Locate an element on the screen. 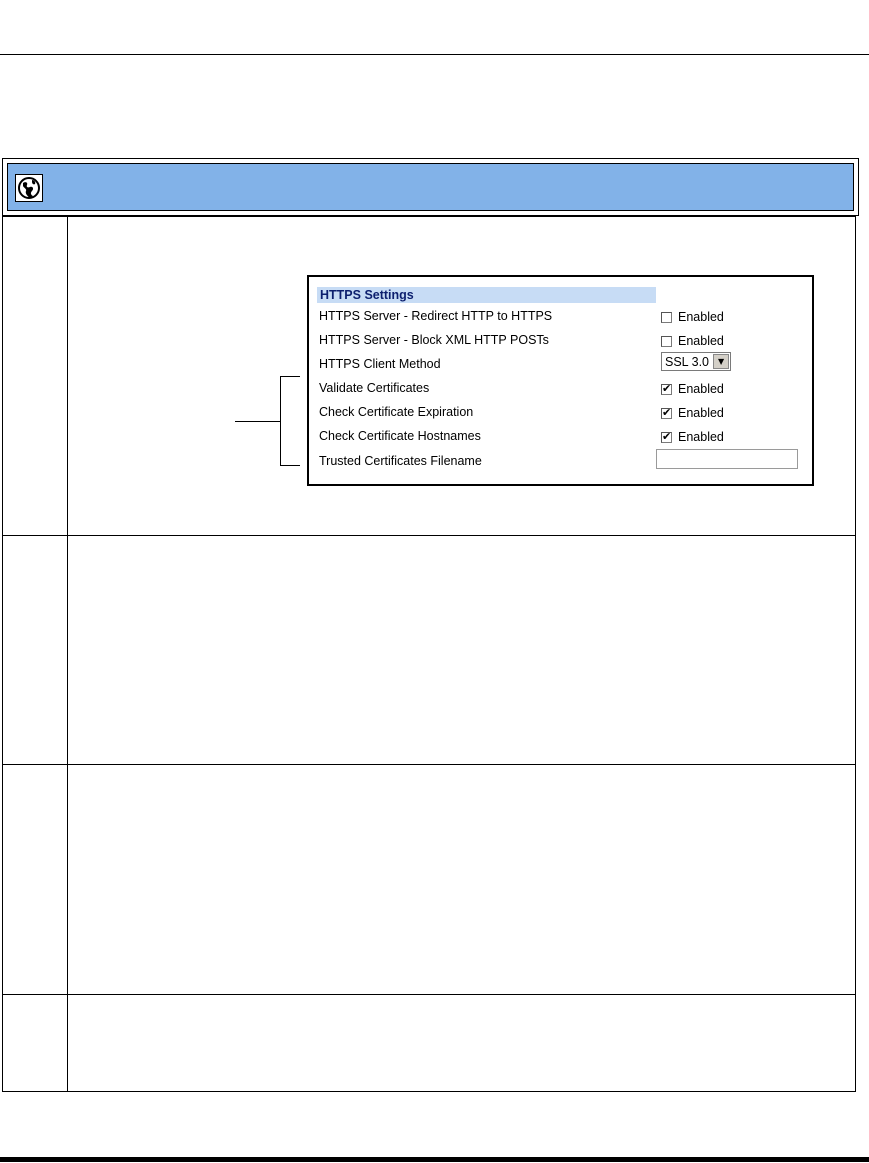  check-hostnames-control: Enabled is located at coordinates (692, 437).